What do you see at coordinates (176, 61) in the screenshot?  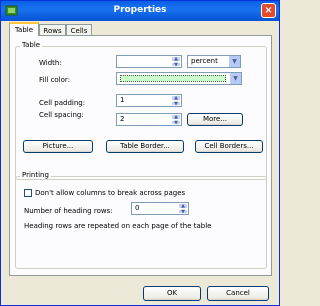 I see `width-spinner: ▲ ▼` at bounding box center [176, 61].